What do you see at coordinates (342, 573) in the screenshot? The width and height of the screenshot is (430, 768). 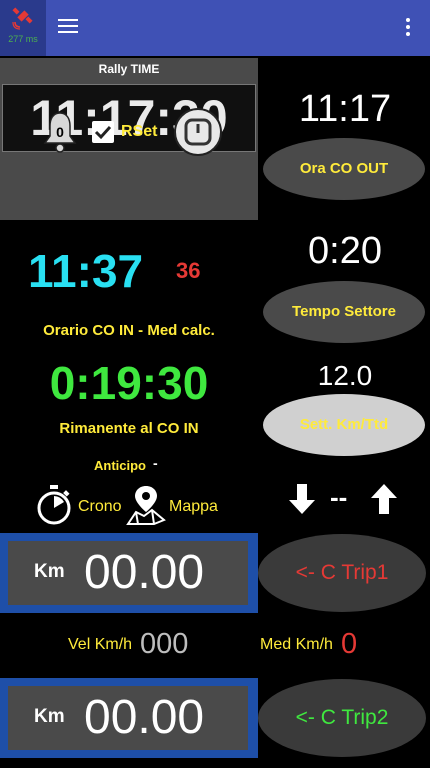 I see `trip1-button: <- C Trip1` at bounding box center [342, 573].